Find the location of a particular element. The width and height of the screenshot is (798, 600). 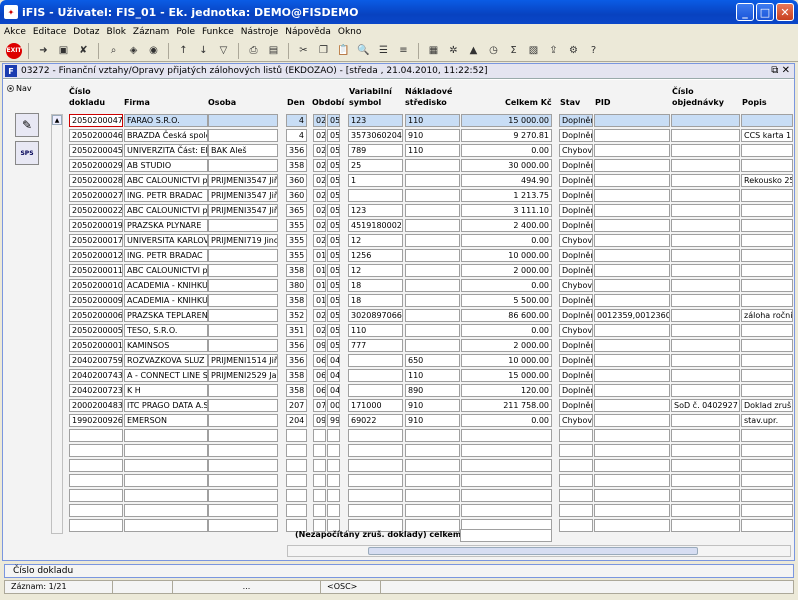

cell-vs: 69022 is located at coordinates (375, 420).